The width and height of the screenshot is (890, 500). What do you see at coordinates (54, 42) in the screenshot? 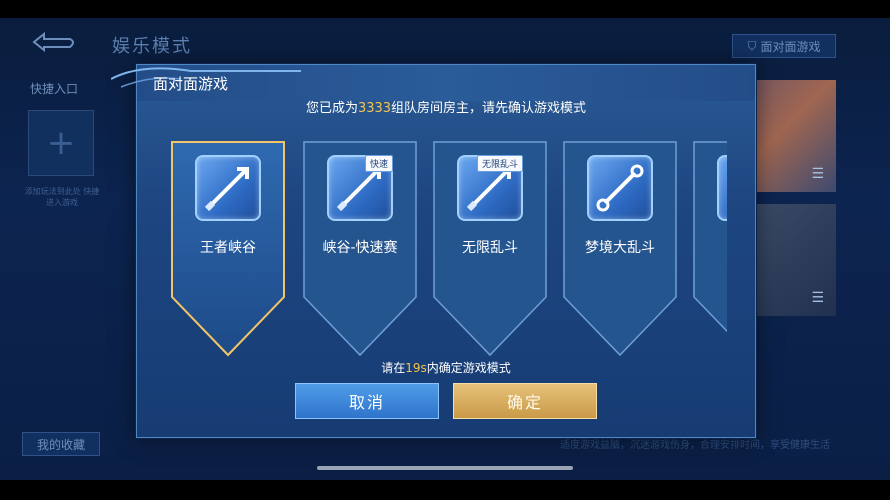
I see `back-arrow-icon` at bounding box center [54, 42].